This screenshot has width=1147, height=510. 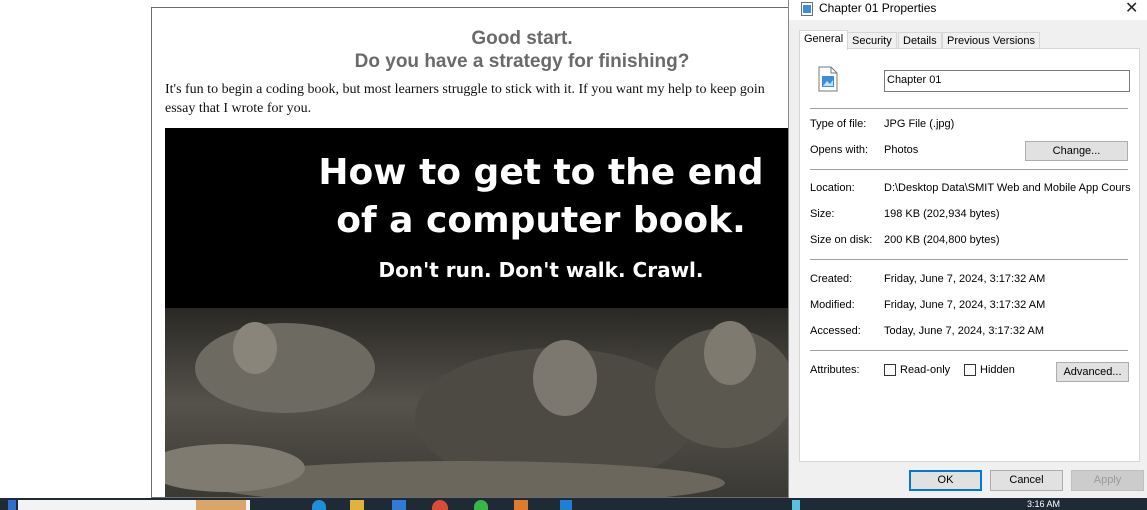 I want to click on tray-icon, so click(x=796, y=505).